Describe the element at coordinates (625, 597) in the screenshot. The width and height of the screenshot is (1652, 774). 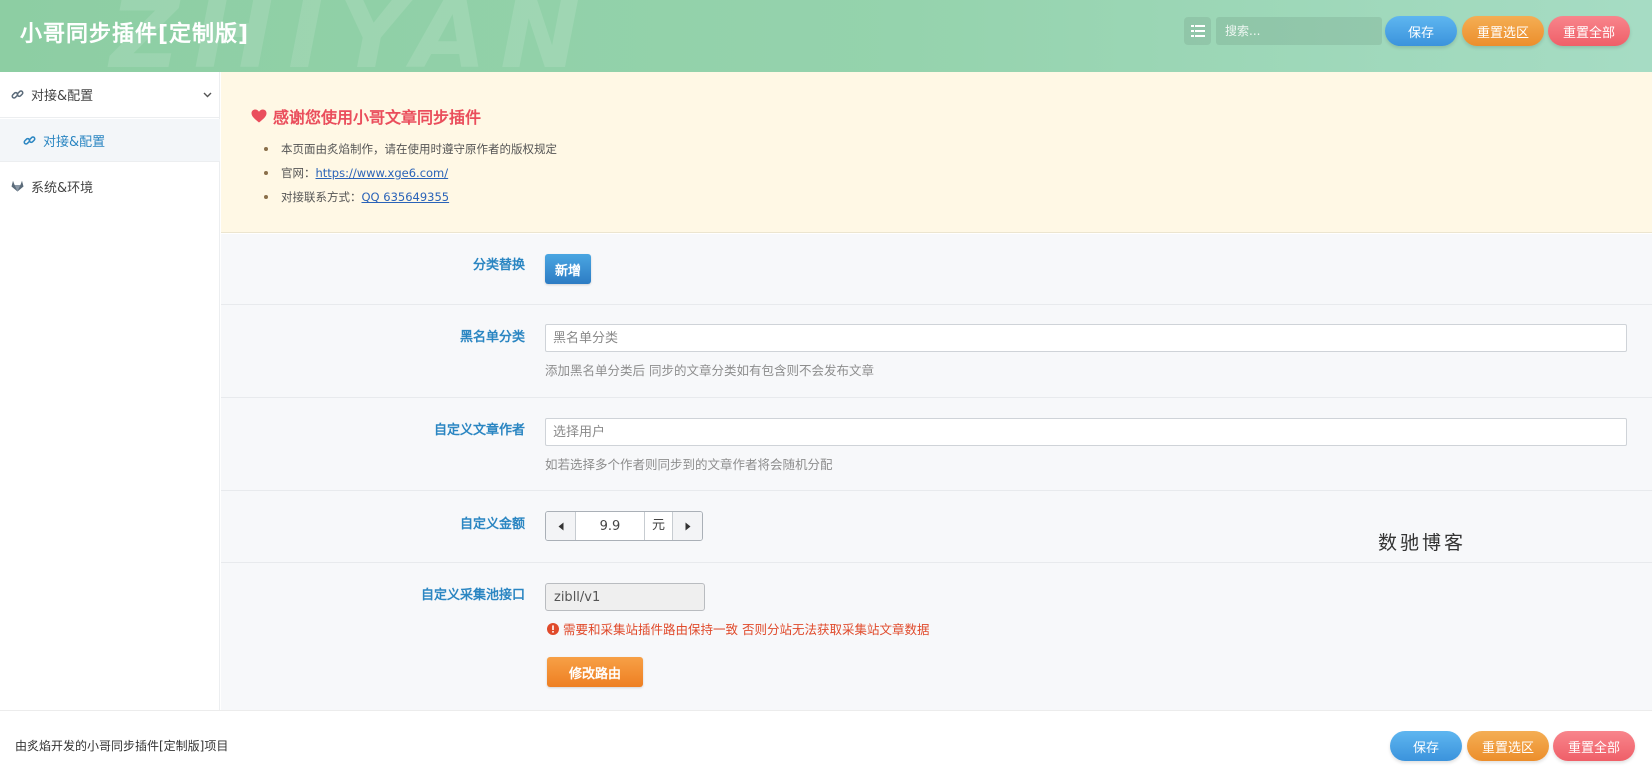
I see `collection-route-input` at that location.